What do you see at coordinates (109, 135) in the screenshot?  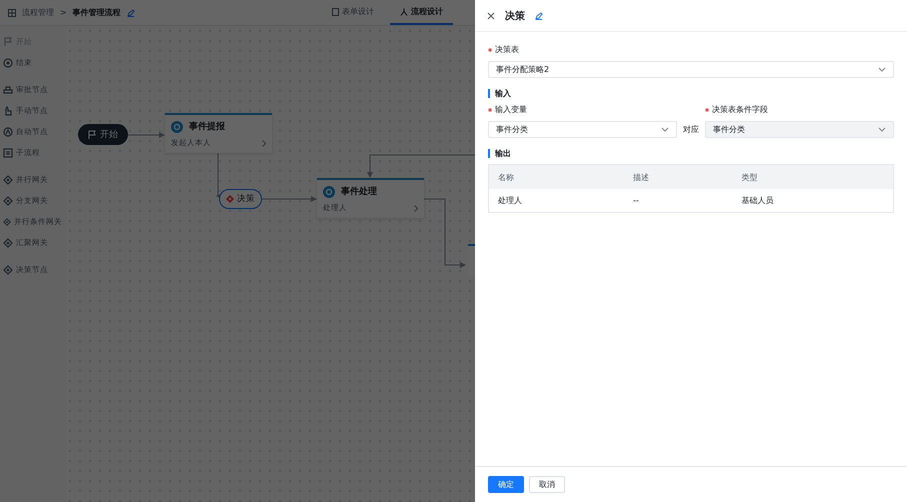 I see `node-label: 开始` at bounding box center [109, 135].